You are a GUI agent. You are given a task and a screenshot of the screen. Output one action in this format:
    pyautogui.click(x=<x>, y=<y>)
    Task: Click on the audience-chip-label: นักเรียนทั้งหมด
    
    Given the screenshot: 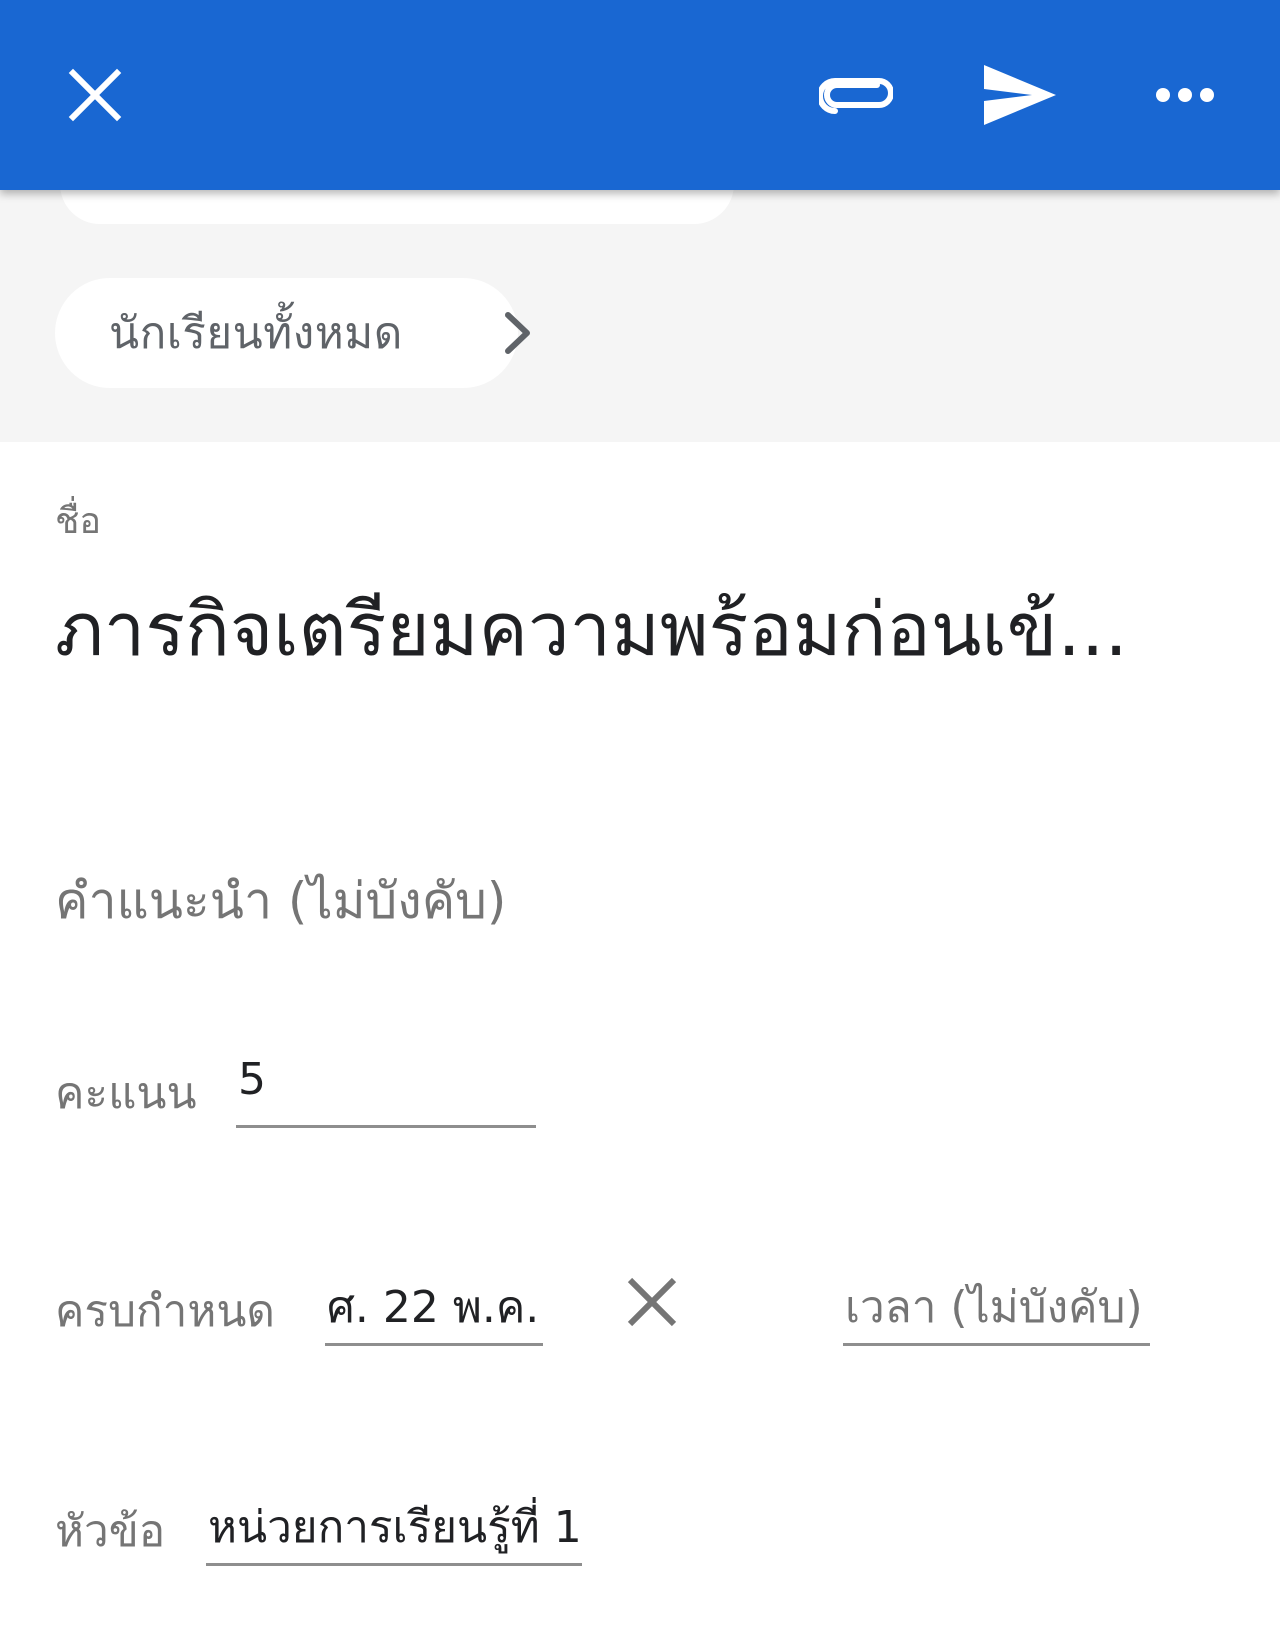 What is the action you would take?
    pyautogui.click(x=256, y=333)
    